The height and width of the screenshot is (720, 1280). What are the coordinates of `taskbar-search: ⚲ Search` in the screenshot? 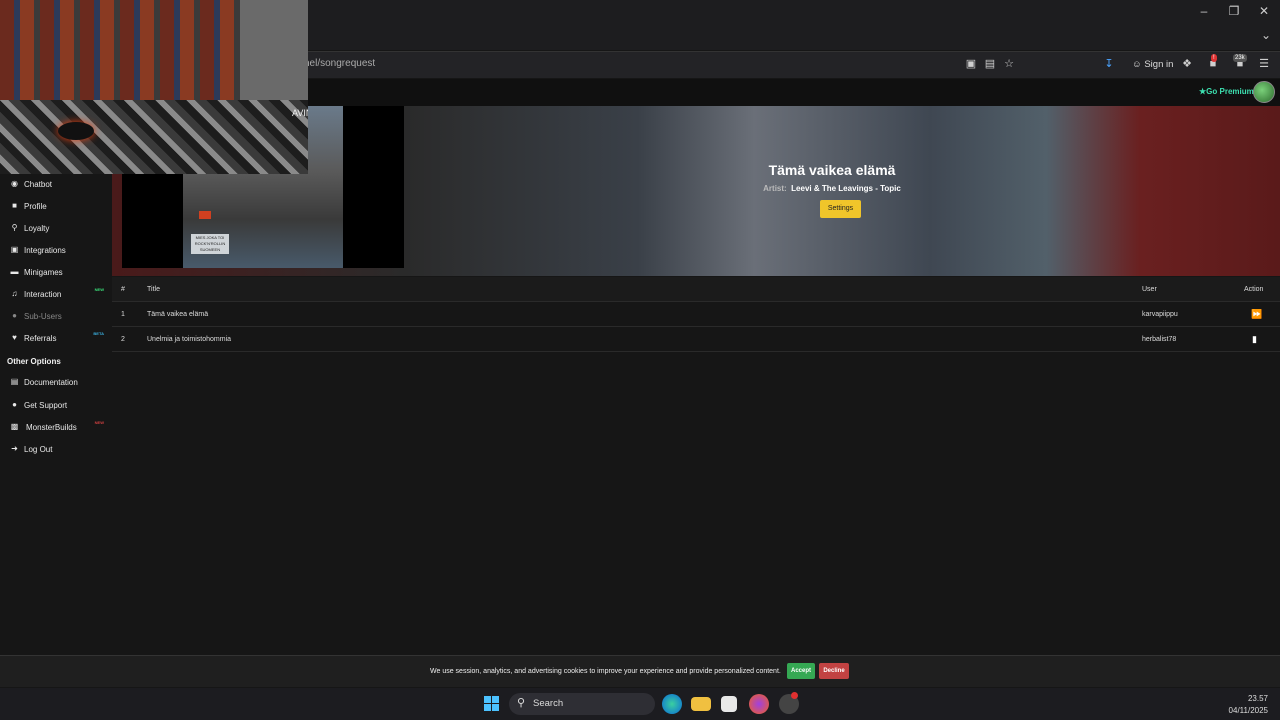 It's located at (582, 704).